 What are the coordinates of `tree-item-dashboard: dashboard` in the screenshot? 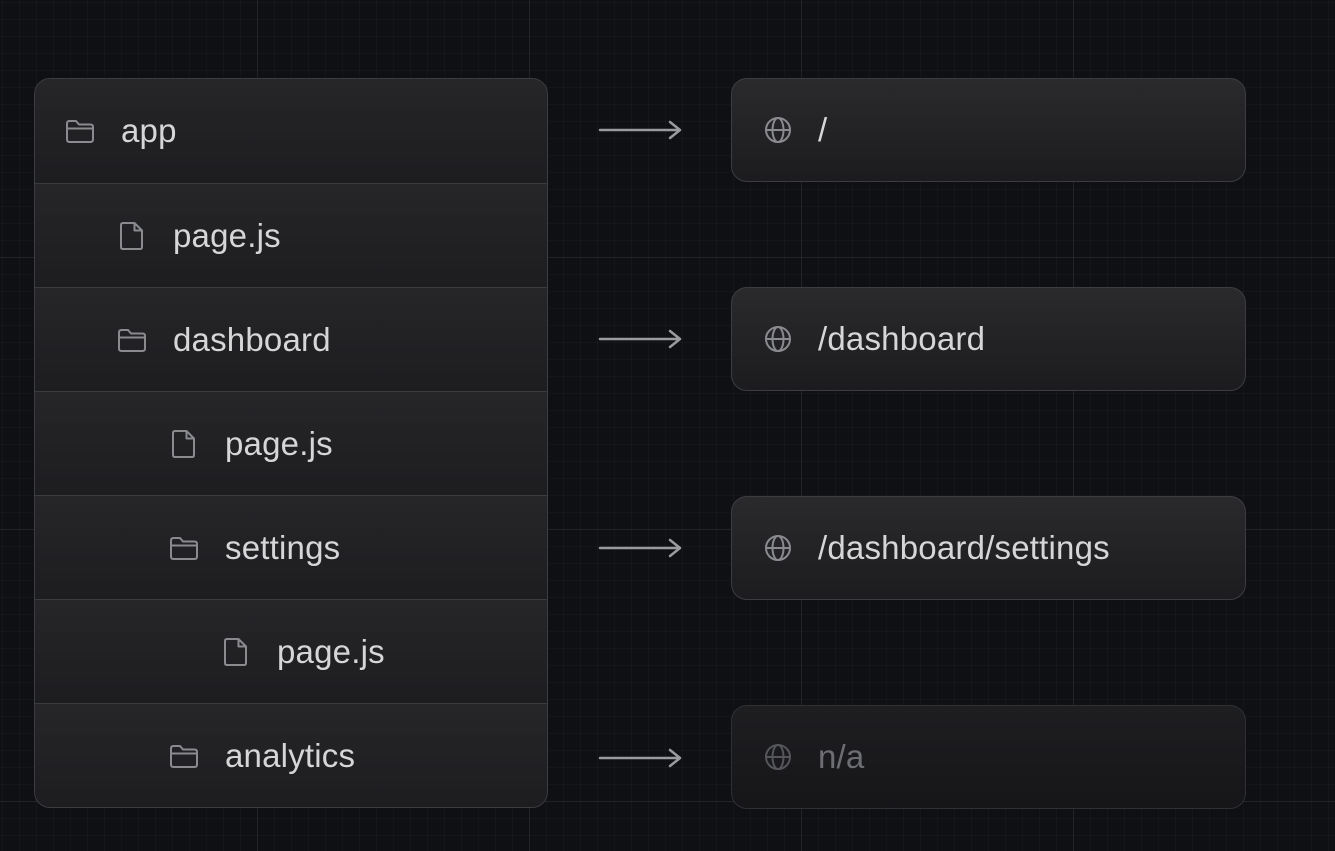 It's located at (291, 339).